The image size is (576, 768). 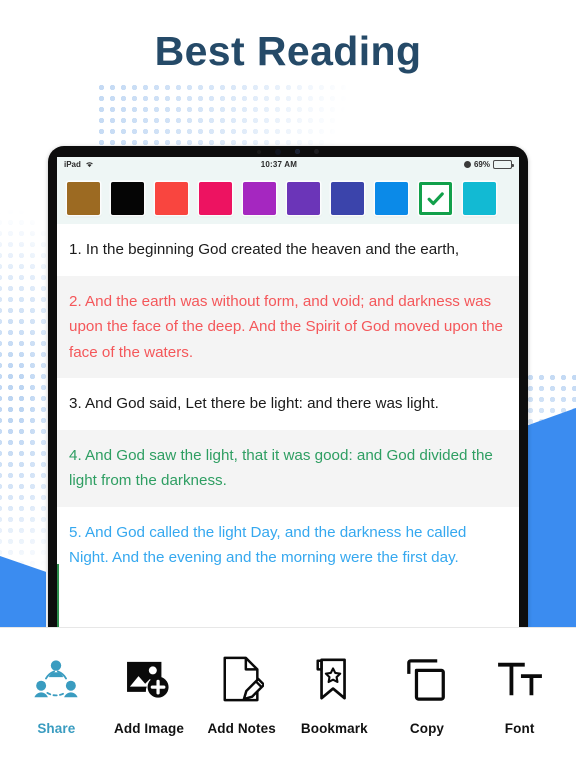 I want to click on toolbar-button-font: Font, so click(x=520, y=693).